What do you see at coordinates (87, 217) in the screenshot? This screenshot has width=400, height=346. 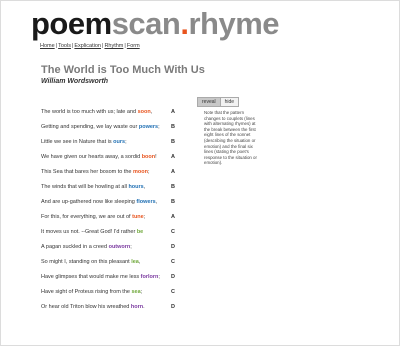 I see `line-text-pre: For this, for everything, we are out of` at bounding box center [87, 217].